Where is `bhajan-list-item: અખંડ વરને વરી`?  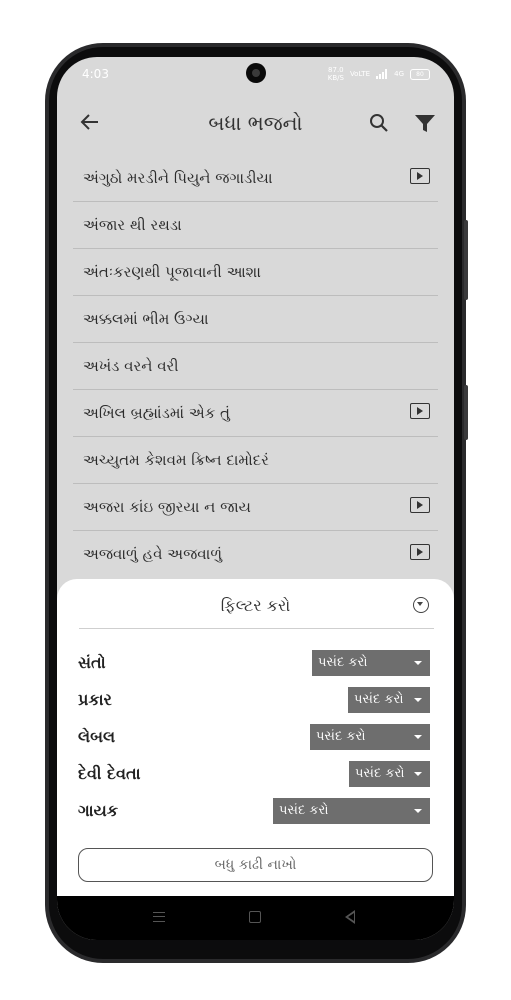 bhajan-list-item: અખંડ વરને વરી is located at coordinates (255, 366).